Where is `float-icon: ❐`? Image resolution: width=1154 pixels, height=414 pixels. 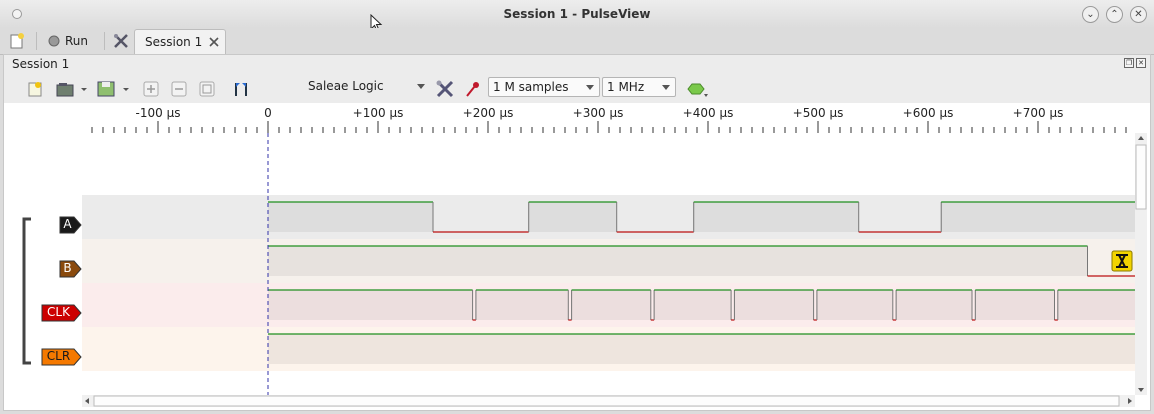
float-icon: ❐ is located at coordinates (1129, 63).